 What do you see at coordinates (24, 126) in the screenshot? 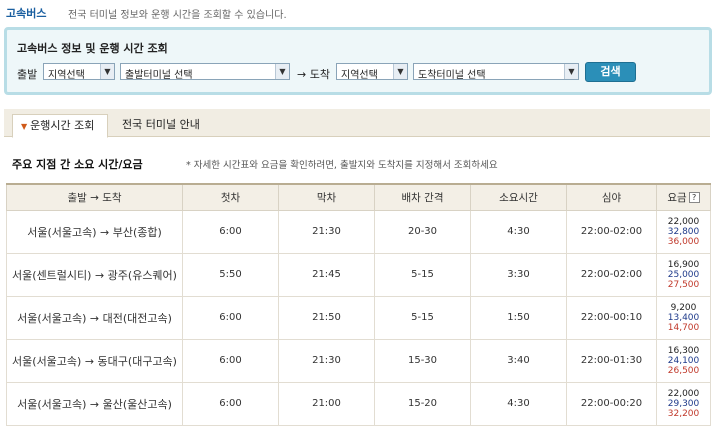
I see `triangle-down-icon: ▼` at bounding box center [24, 126].